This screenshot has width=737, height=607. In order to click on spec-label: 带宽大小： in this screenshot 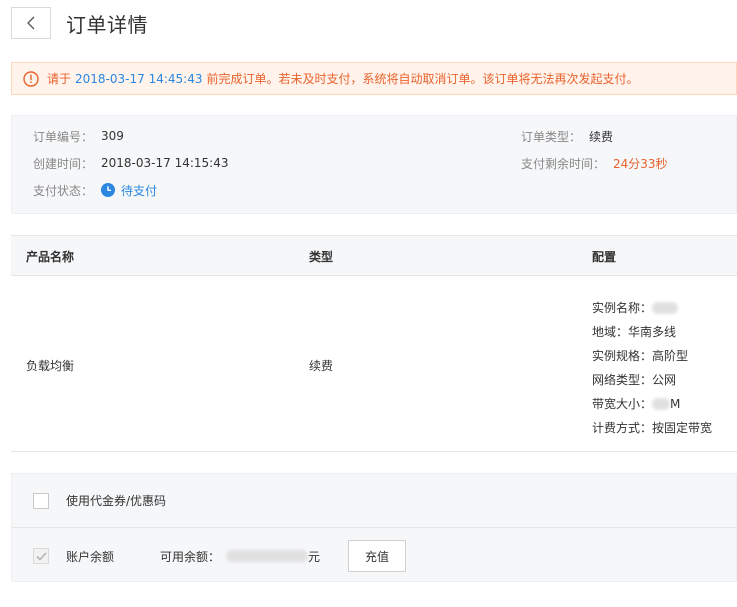, I will do `click(622, 404)`.